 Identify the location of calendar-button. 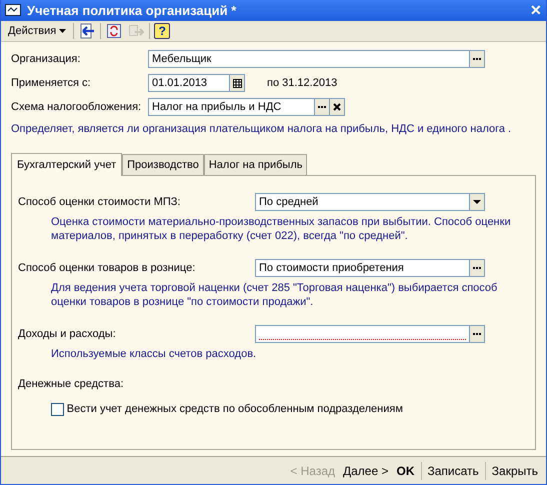
(237, 83).